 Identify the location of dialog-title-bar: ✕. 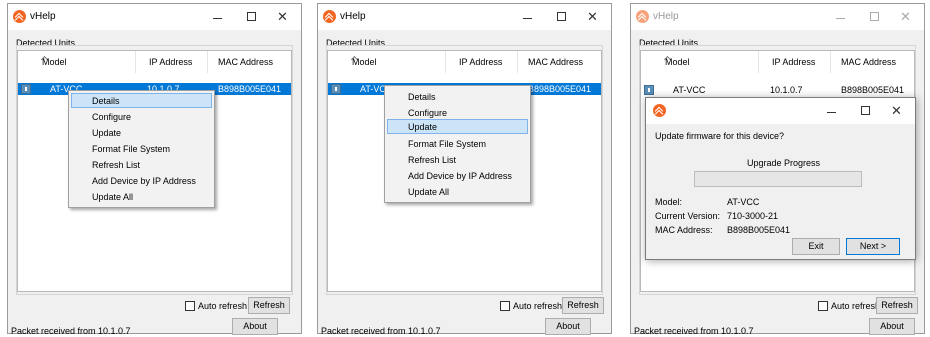
(780, 111).